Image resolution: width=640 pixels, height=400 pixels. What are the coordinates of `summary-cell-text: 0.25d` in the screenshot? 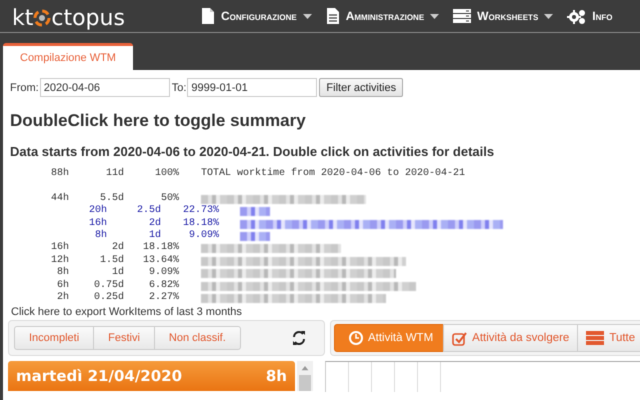 It's located at (108, 298).